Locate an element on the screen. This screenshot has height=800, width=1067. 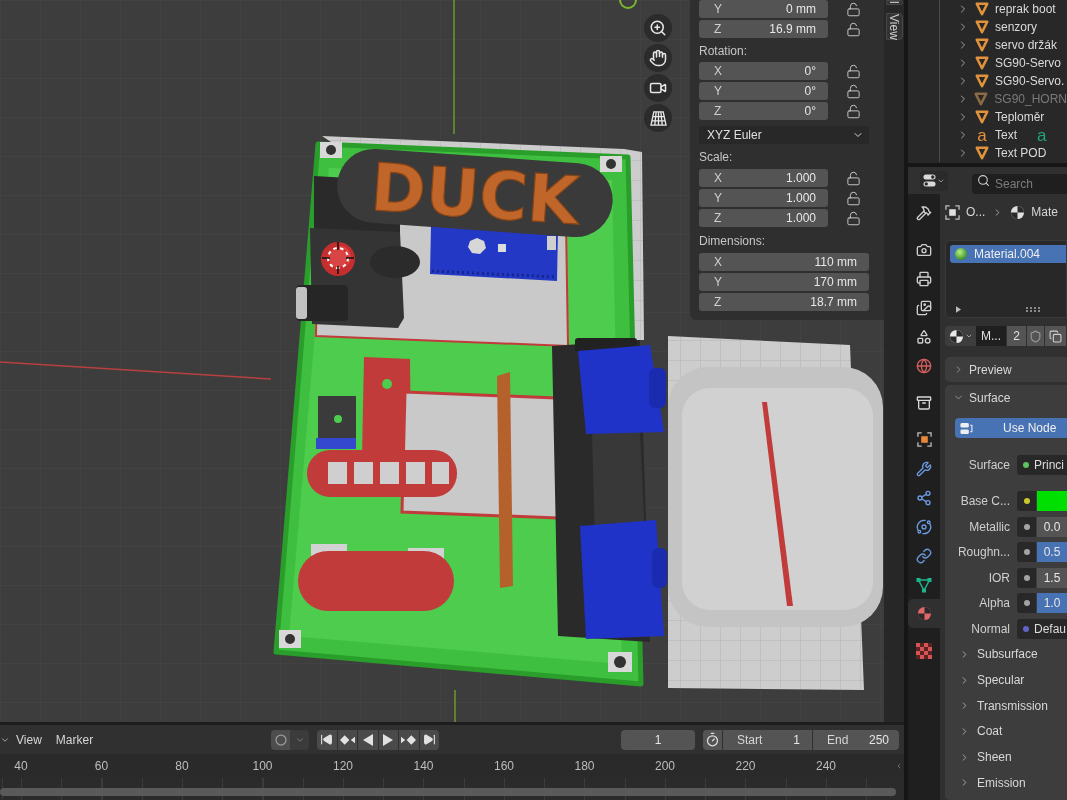
number-field: X 0° is located at coordinates (763, 71).